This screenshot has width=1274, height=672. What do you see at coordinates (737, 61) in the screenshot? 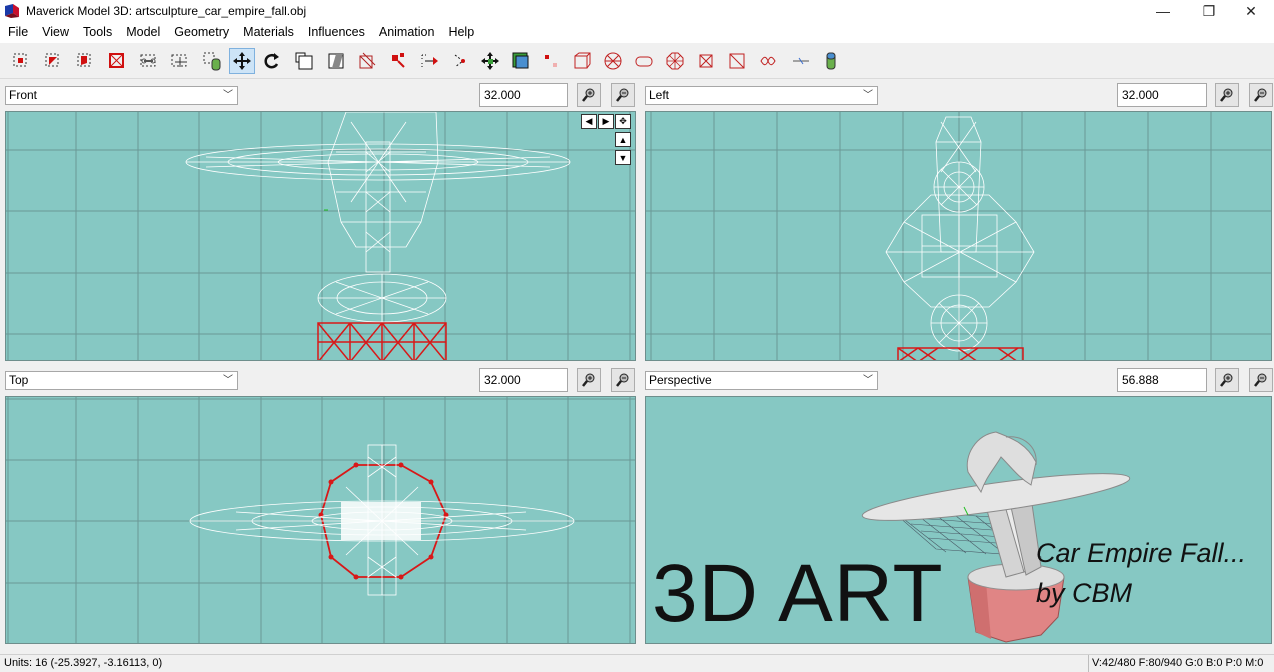
I see `background-icon` at bounding box center [737, 61].